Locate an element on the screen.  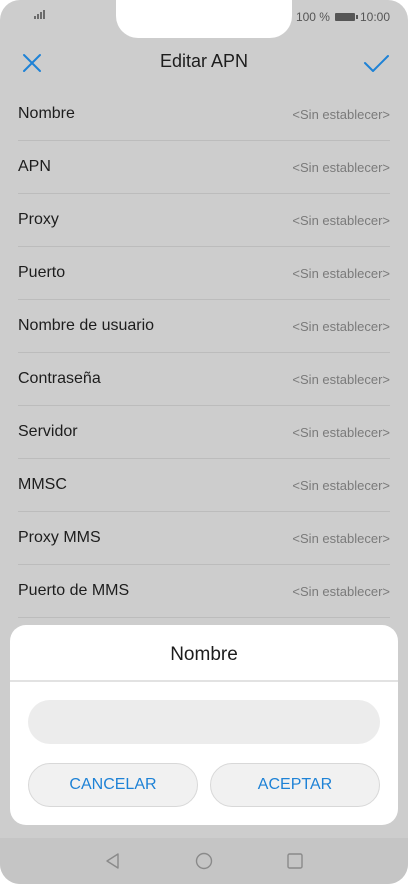
display-notch is located at coordinates (204, 19).